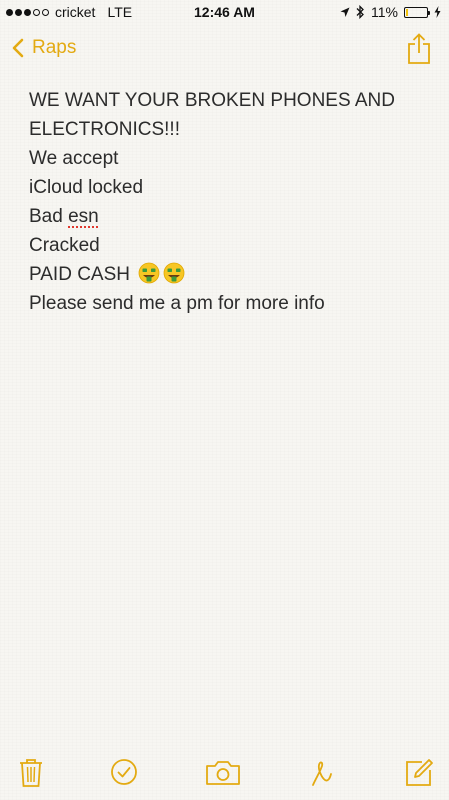 This screenshot has height=800, width=449. I want to click on note-line: Cracked, so click(64, 245).